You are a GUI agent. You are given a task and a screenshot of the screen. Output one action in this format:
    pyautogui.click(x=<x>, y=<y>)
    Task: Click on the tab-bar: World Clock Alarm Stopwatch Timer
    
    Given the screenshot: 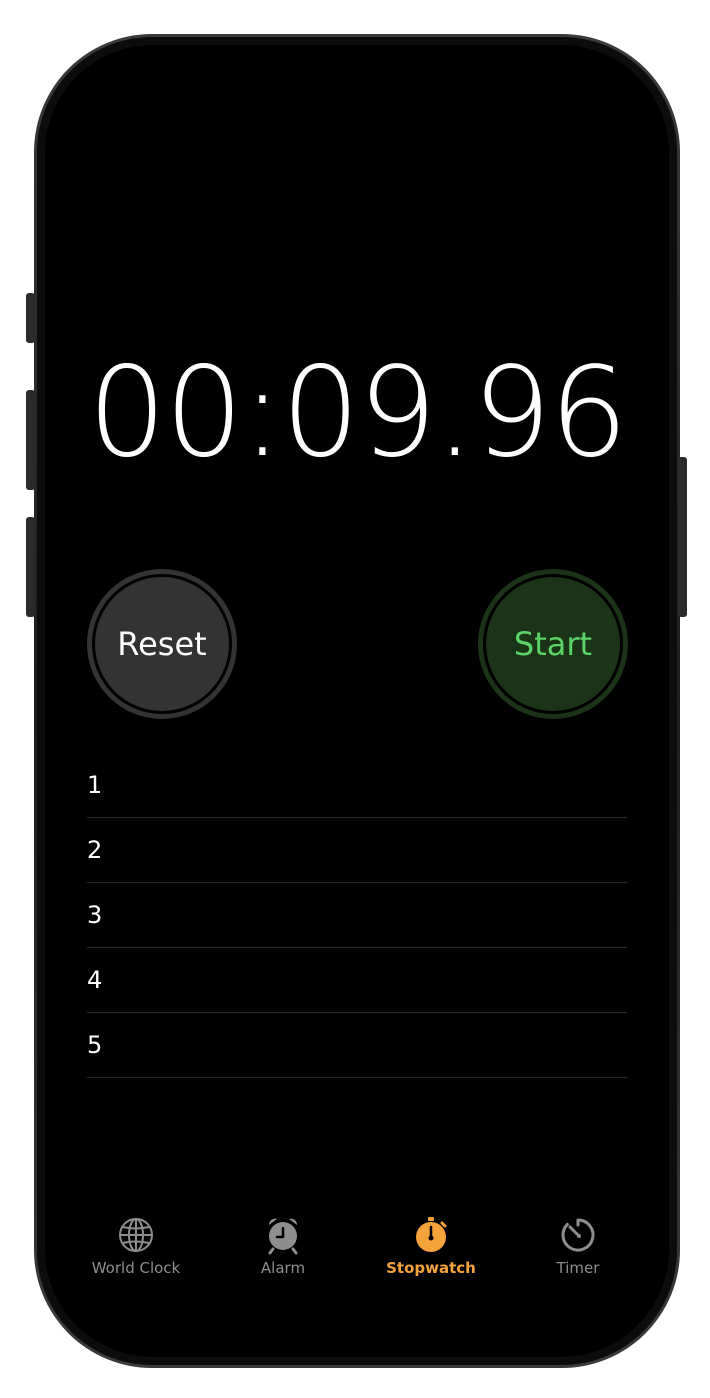 What is the action you would take?
    pyautogui.click(x=357, y=1255)
    